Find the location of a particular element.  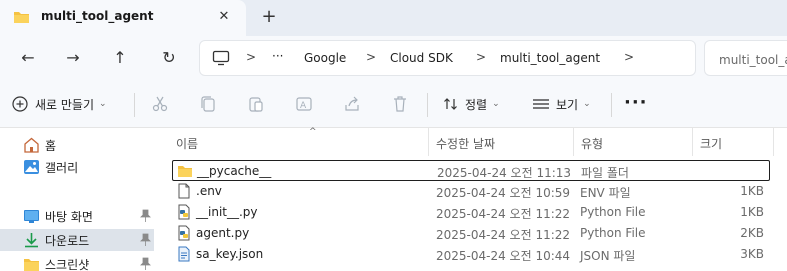

column-header-type: 유형 is located at coordinates (633, 142).